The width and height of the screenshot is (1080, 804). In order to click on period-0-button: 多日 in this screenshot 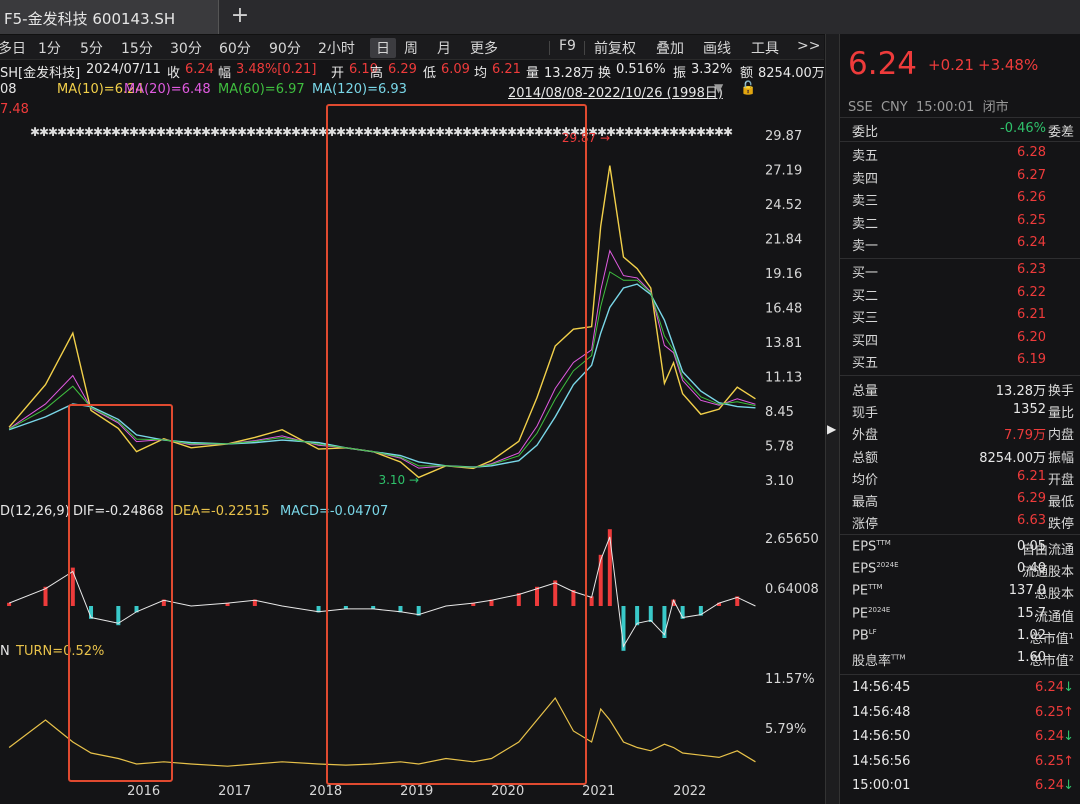, I will do `click(13, 48)`.